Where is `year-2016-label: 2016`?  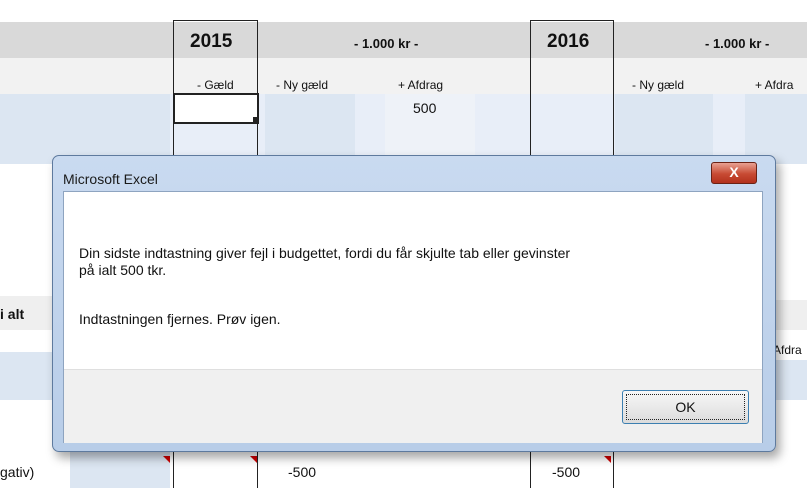
year-2016-label: 2016 is located at coordinates (568, 41).